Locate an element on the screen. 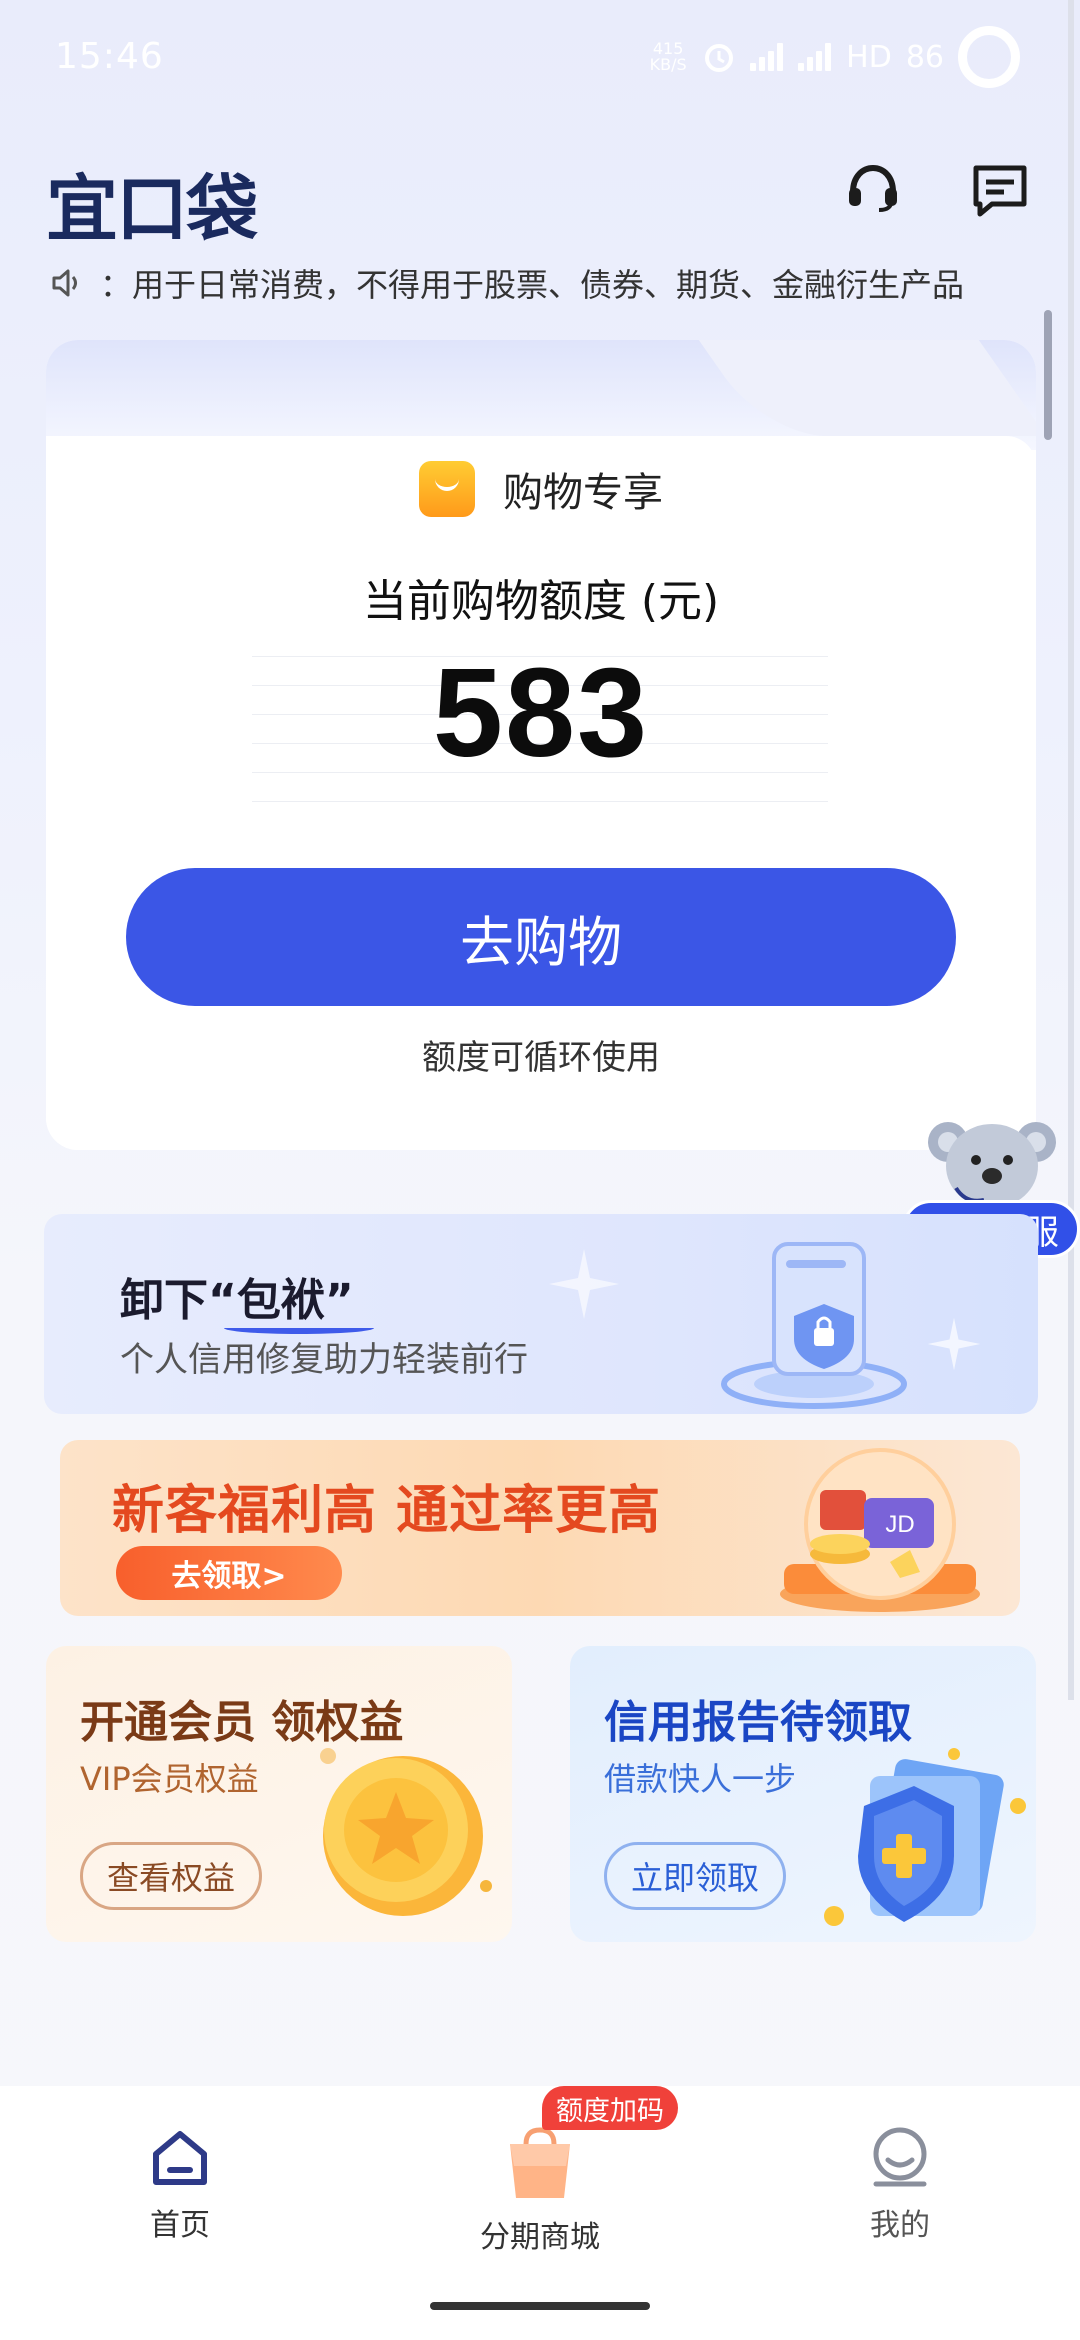 This screenshot has width=1080, height=2340. vip-benefit-card: 开通会员 领权益 VIP会员权益 查看权益 is located at coordinates (279, 1794).